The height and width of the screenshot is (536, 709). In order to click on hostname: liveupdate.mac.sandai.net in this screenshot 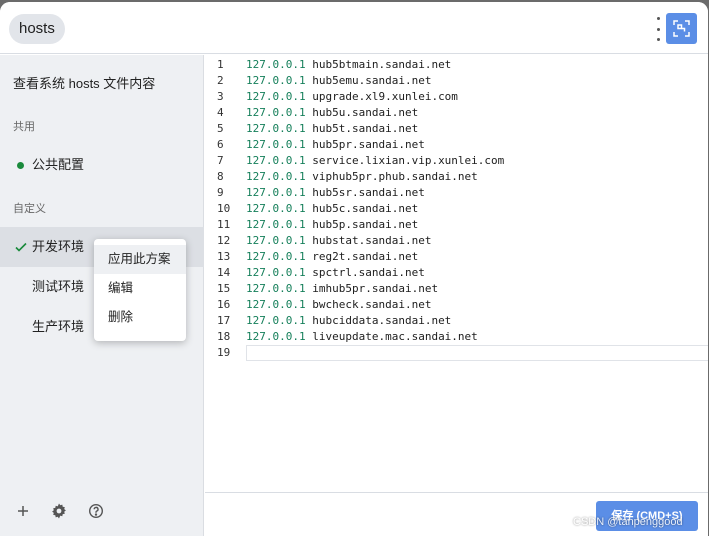, I will do `click(395, 336)`.